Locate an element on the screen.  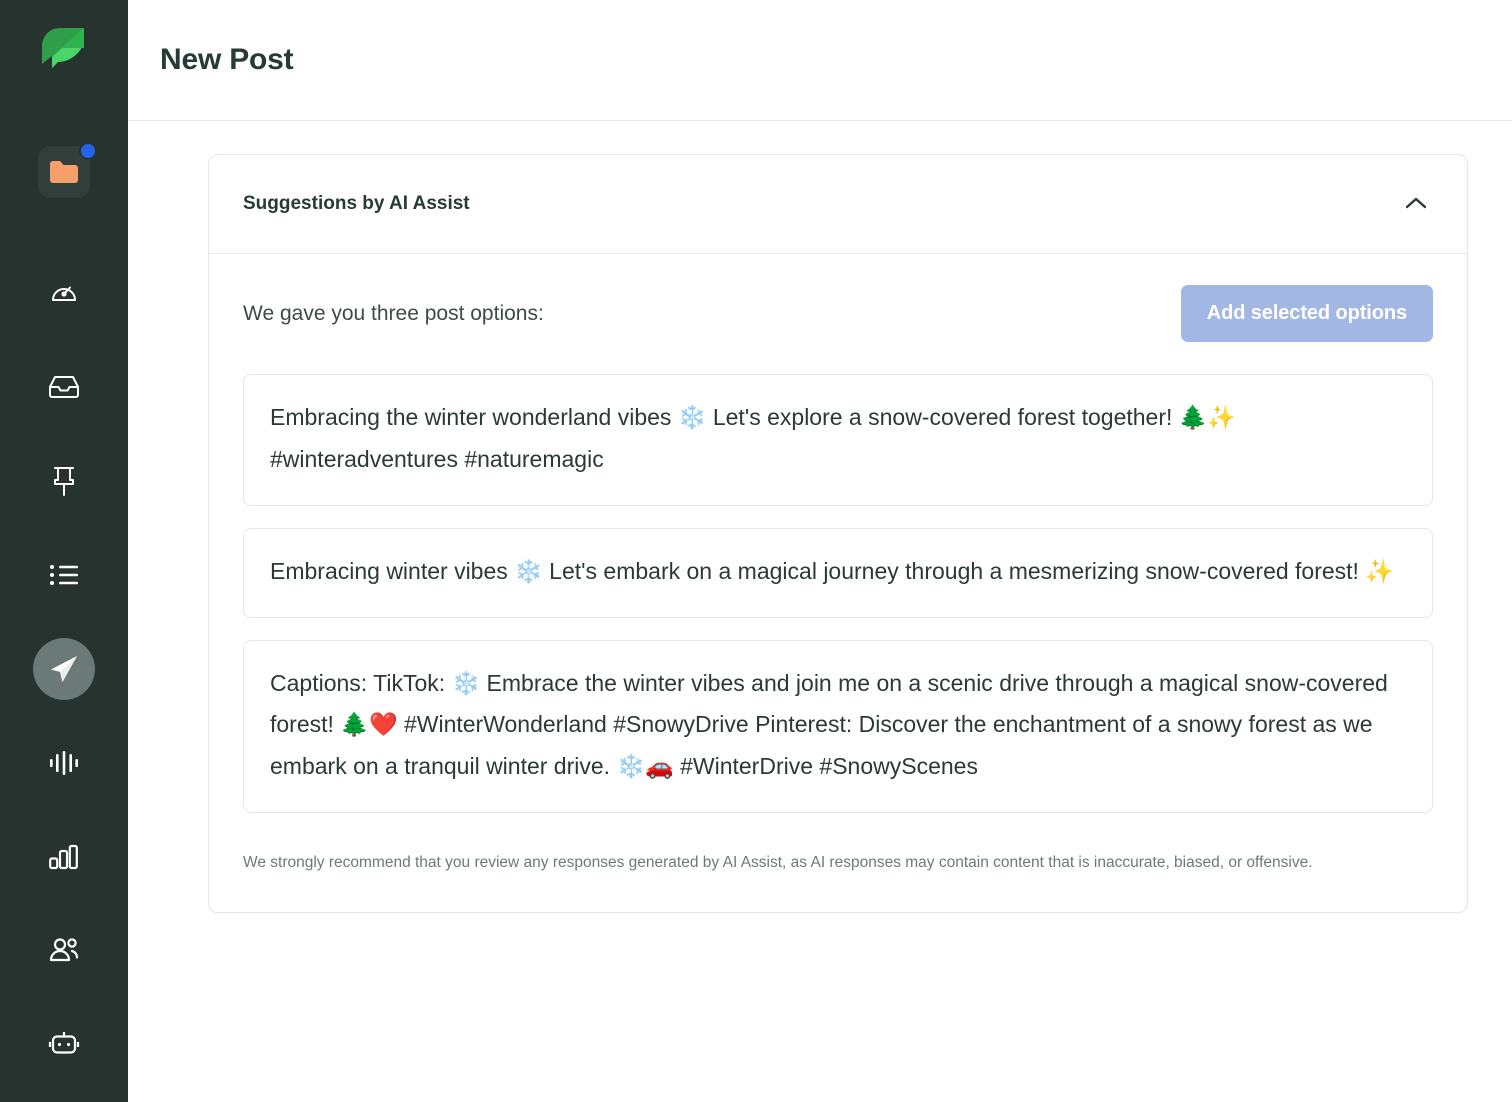
sidebar-item-assets is located at coordinates (64, 172).